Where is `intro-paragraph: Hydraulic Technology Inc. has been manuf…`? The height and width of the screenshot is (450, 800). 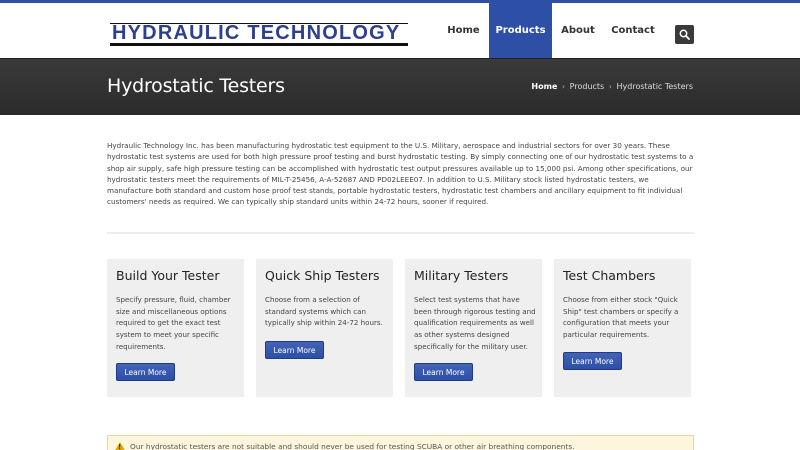 intro-paragraph: Hydraulic Technology Inc. has been manuf… is located at coordinates (400, 174).